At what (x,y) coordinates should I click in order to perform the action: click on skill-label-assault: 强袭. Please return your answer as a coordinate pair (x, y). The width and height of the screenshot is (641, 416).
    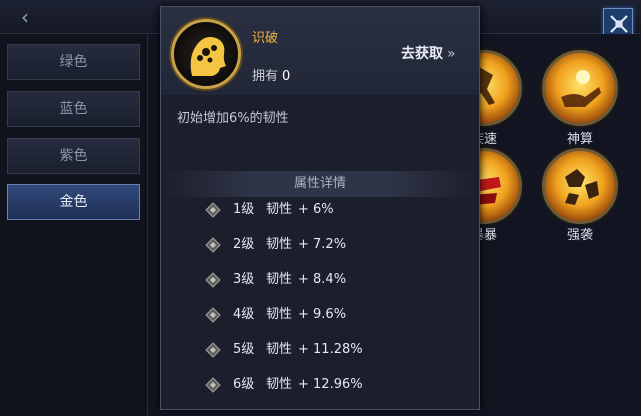
    Looking at the image, I should click on (579, 235).